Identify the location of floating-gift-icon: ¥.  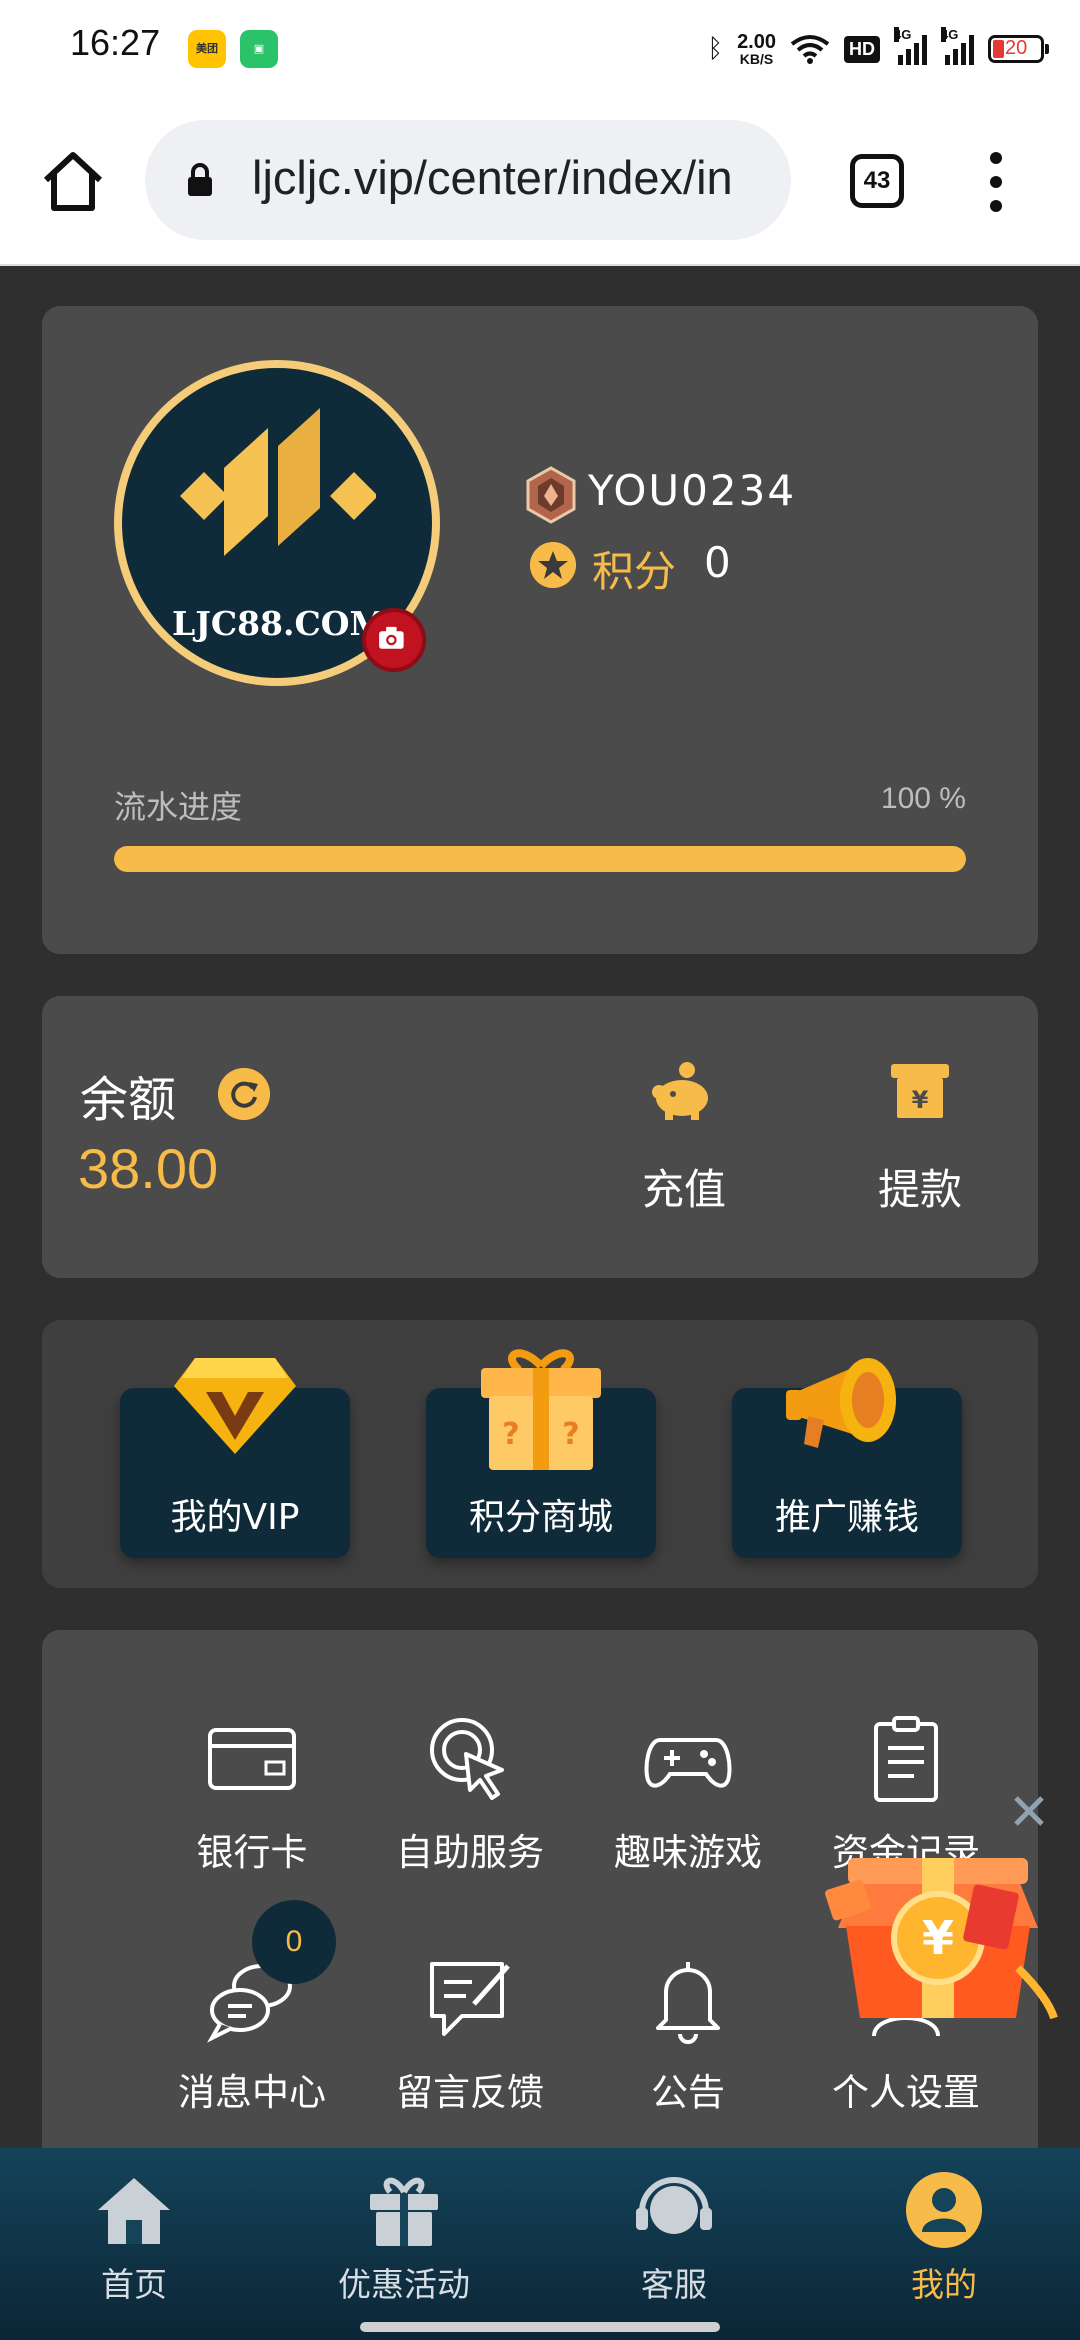
(938, 1923).